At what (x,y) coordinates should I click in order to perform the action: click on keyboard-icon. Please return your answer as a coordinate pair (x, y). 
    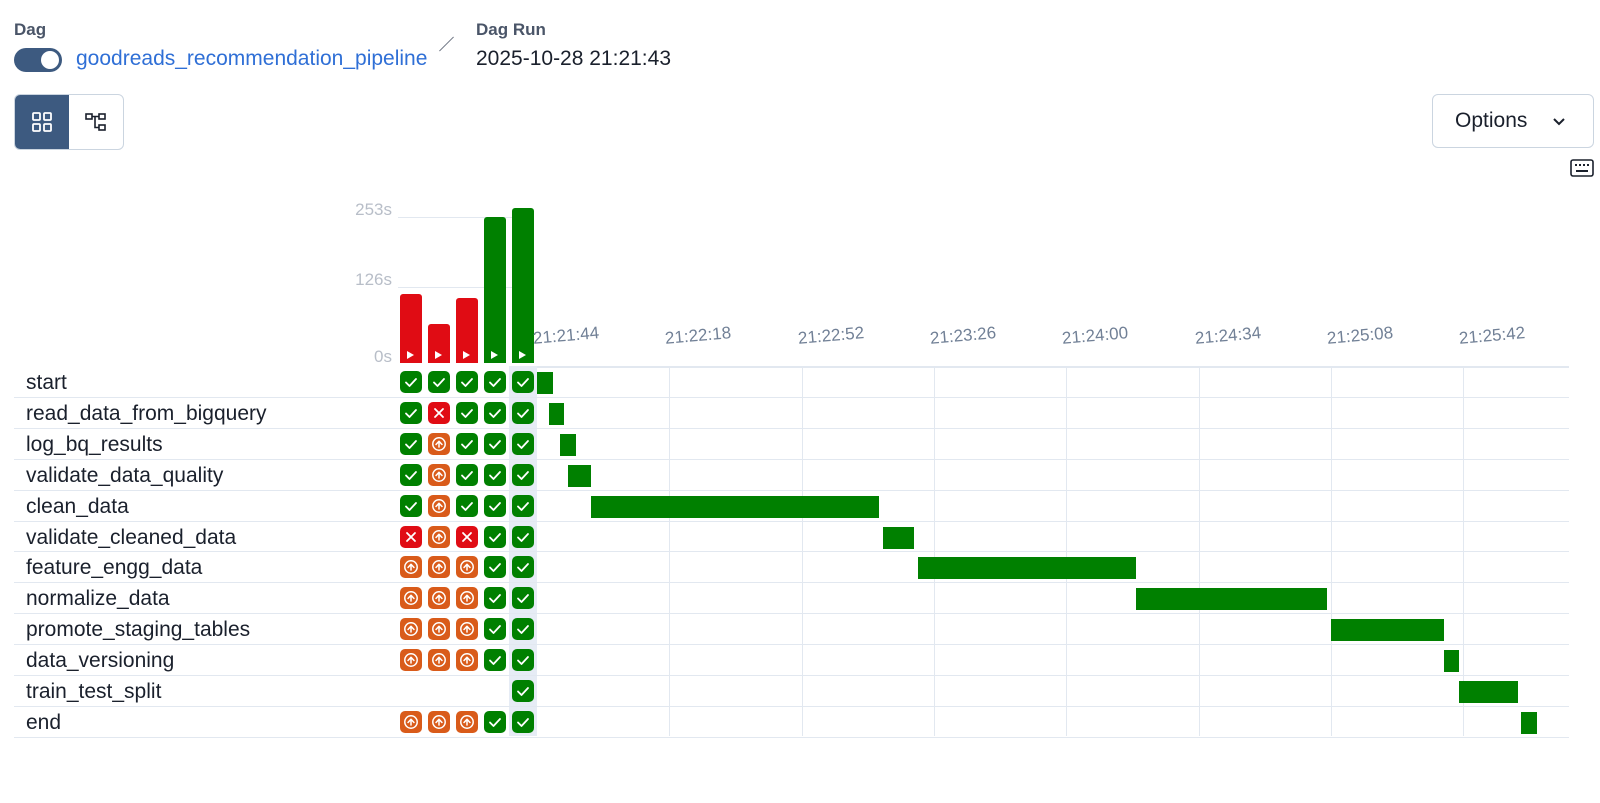
    Looking at the image, I should click on (1582, 168).